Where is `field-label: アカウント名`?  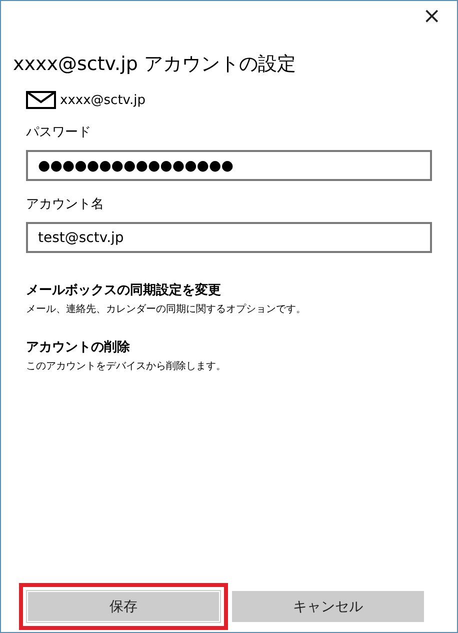 field-label: アカウント名 is located at coordinates (65, 204).